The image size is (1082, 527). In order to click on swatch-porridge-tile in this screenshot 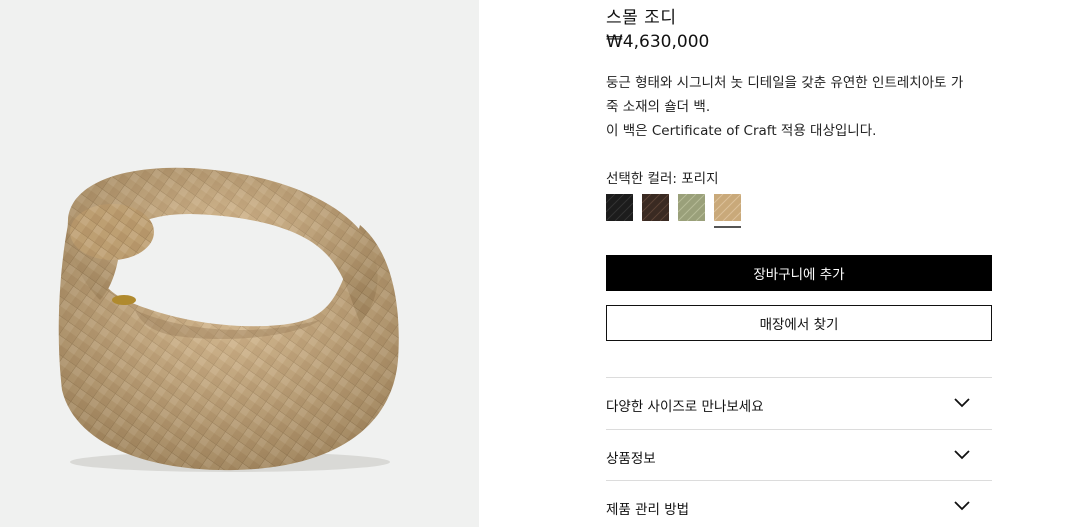, I will do `click(727, 207)`.